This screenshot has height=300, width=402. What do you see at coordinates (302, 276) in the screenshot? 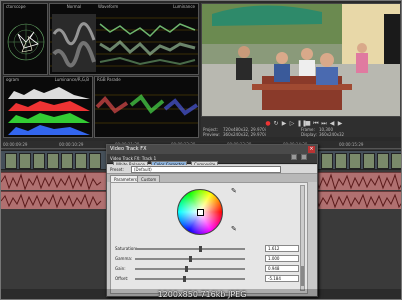
I see `scrollbar-thumb` at bounding box center [302, 276].